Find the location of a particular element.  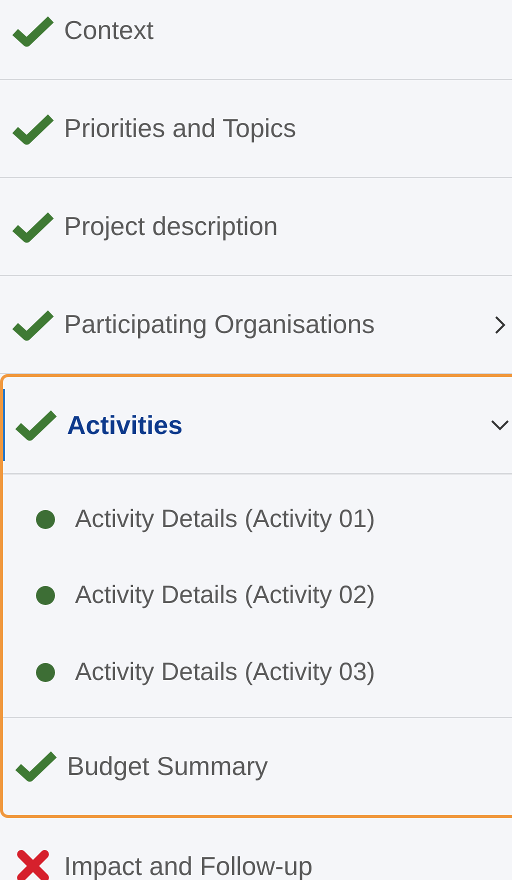

nav-item-label: Priorities and Topics is located at coordinates (181, 128).